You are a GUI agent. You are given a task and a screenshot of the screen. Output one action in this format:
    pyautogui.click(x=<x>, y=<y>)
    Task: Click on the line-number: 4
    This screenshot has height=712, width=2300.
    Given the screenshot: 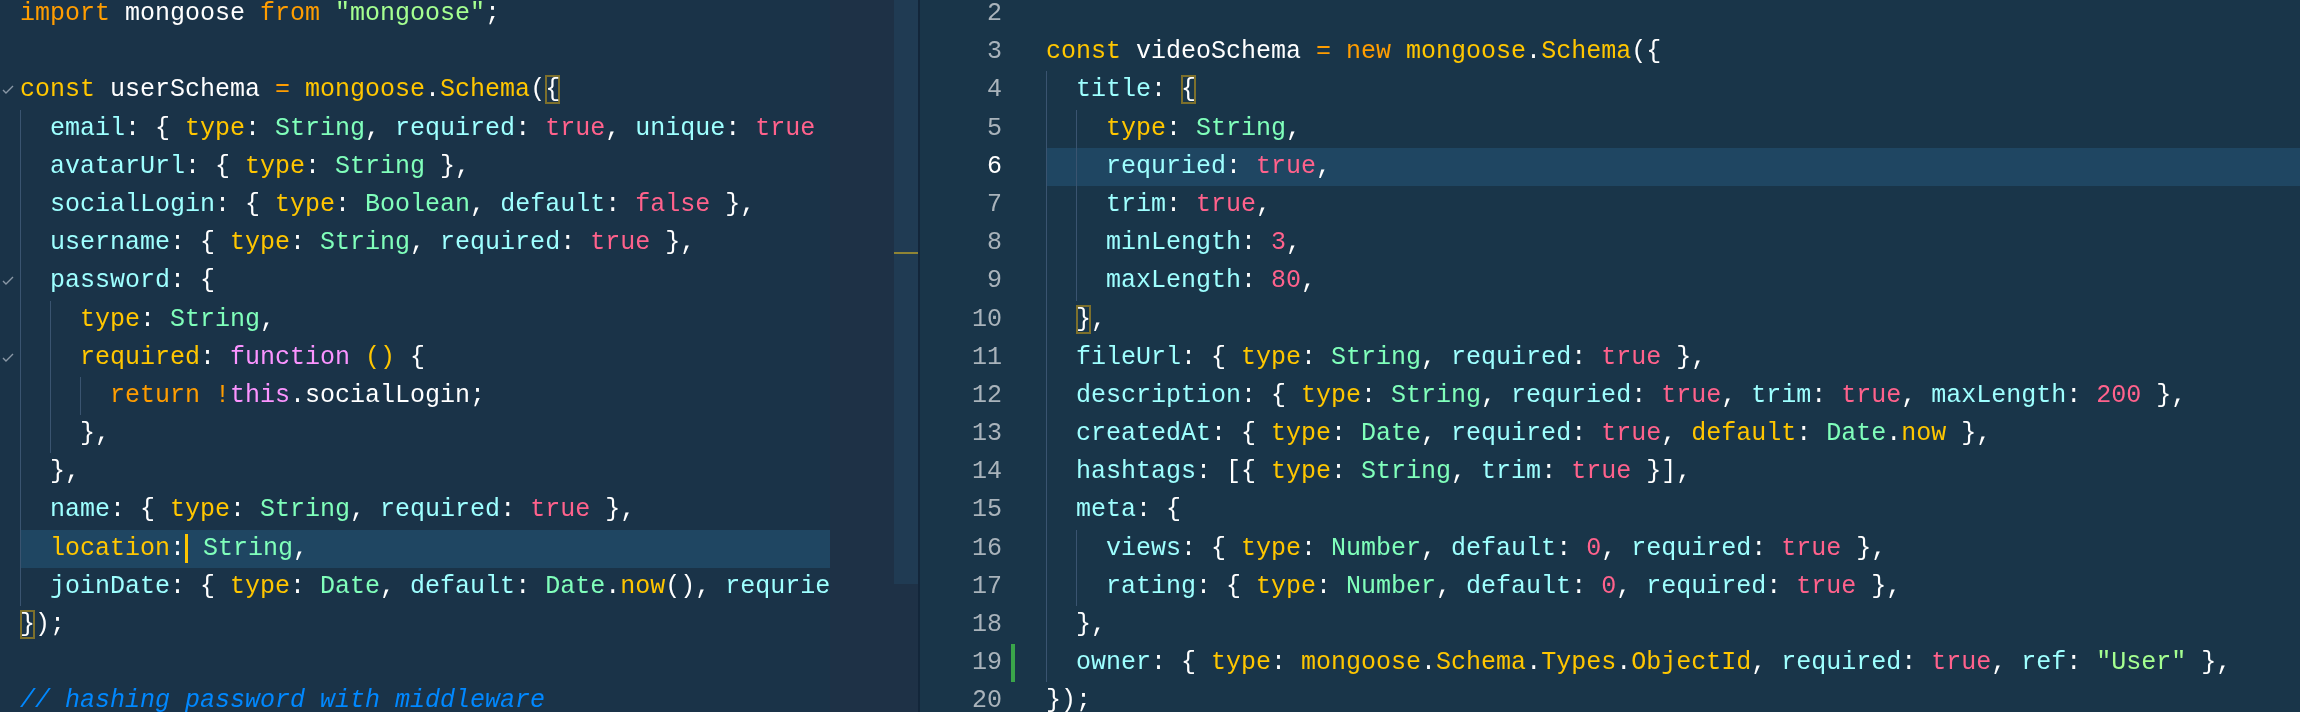 What is the action you would take?
    pyautogui.click(x=994, y=90)
    